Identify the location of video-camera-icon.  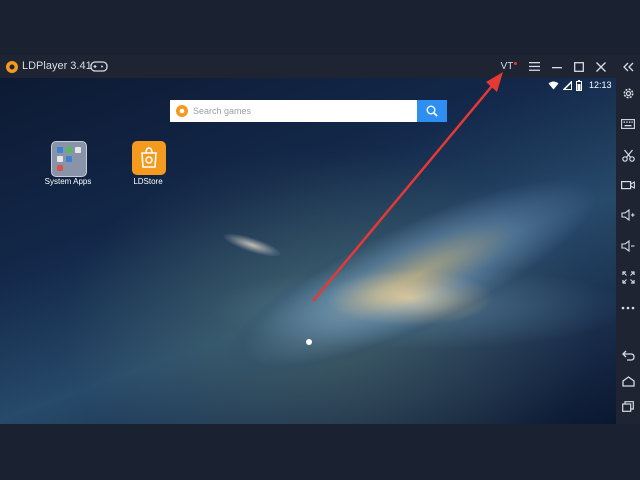
(628, 185).